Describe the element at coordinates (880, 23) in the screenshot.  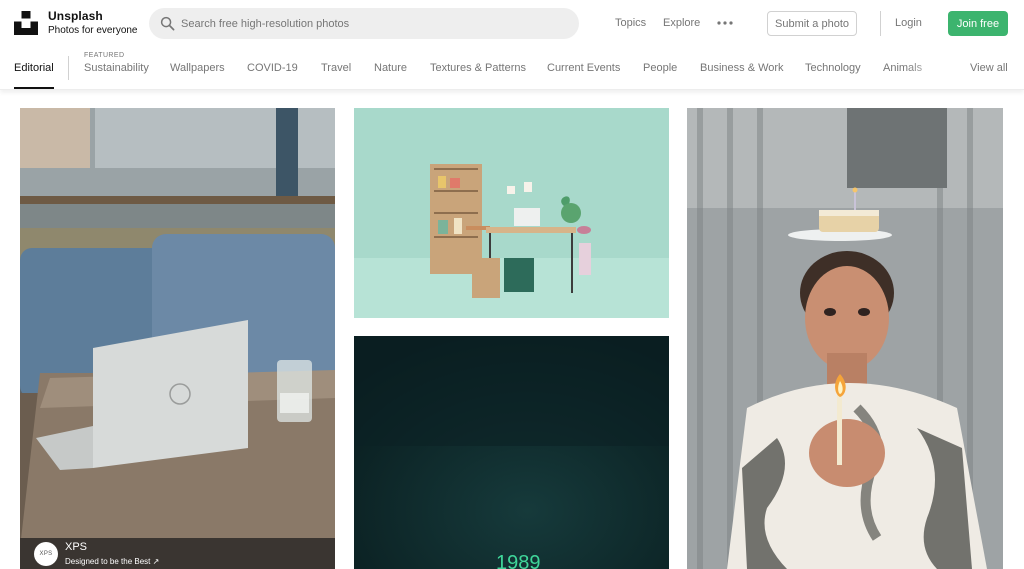
I see `header-divider` at that location.